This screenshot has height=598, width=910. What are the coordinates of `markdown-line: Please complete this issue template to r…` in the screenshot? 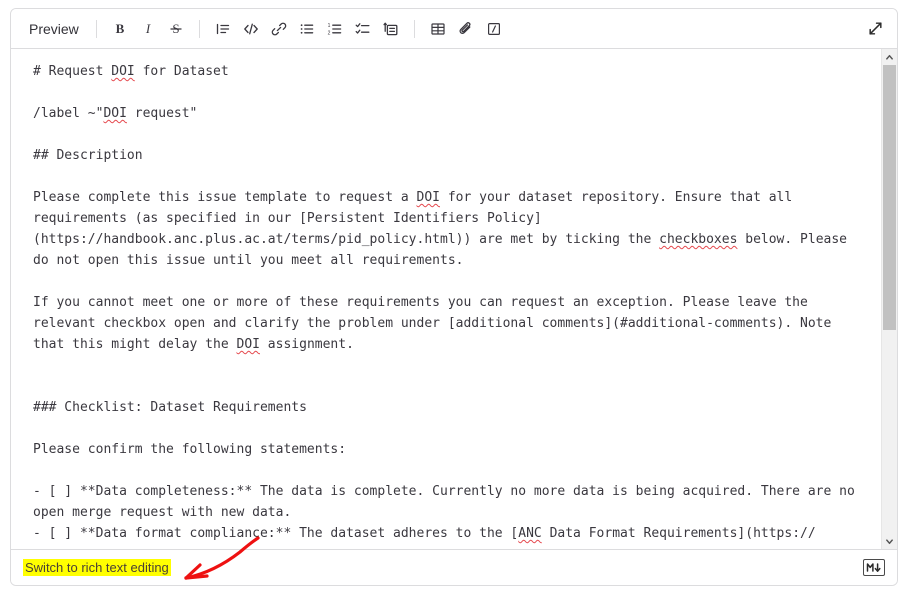 It's located at (444, 229).